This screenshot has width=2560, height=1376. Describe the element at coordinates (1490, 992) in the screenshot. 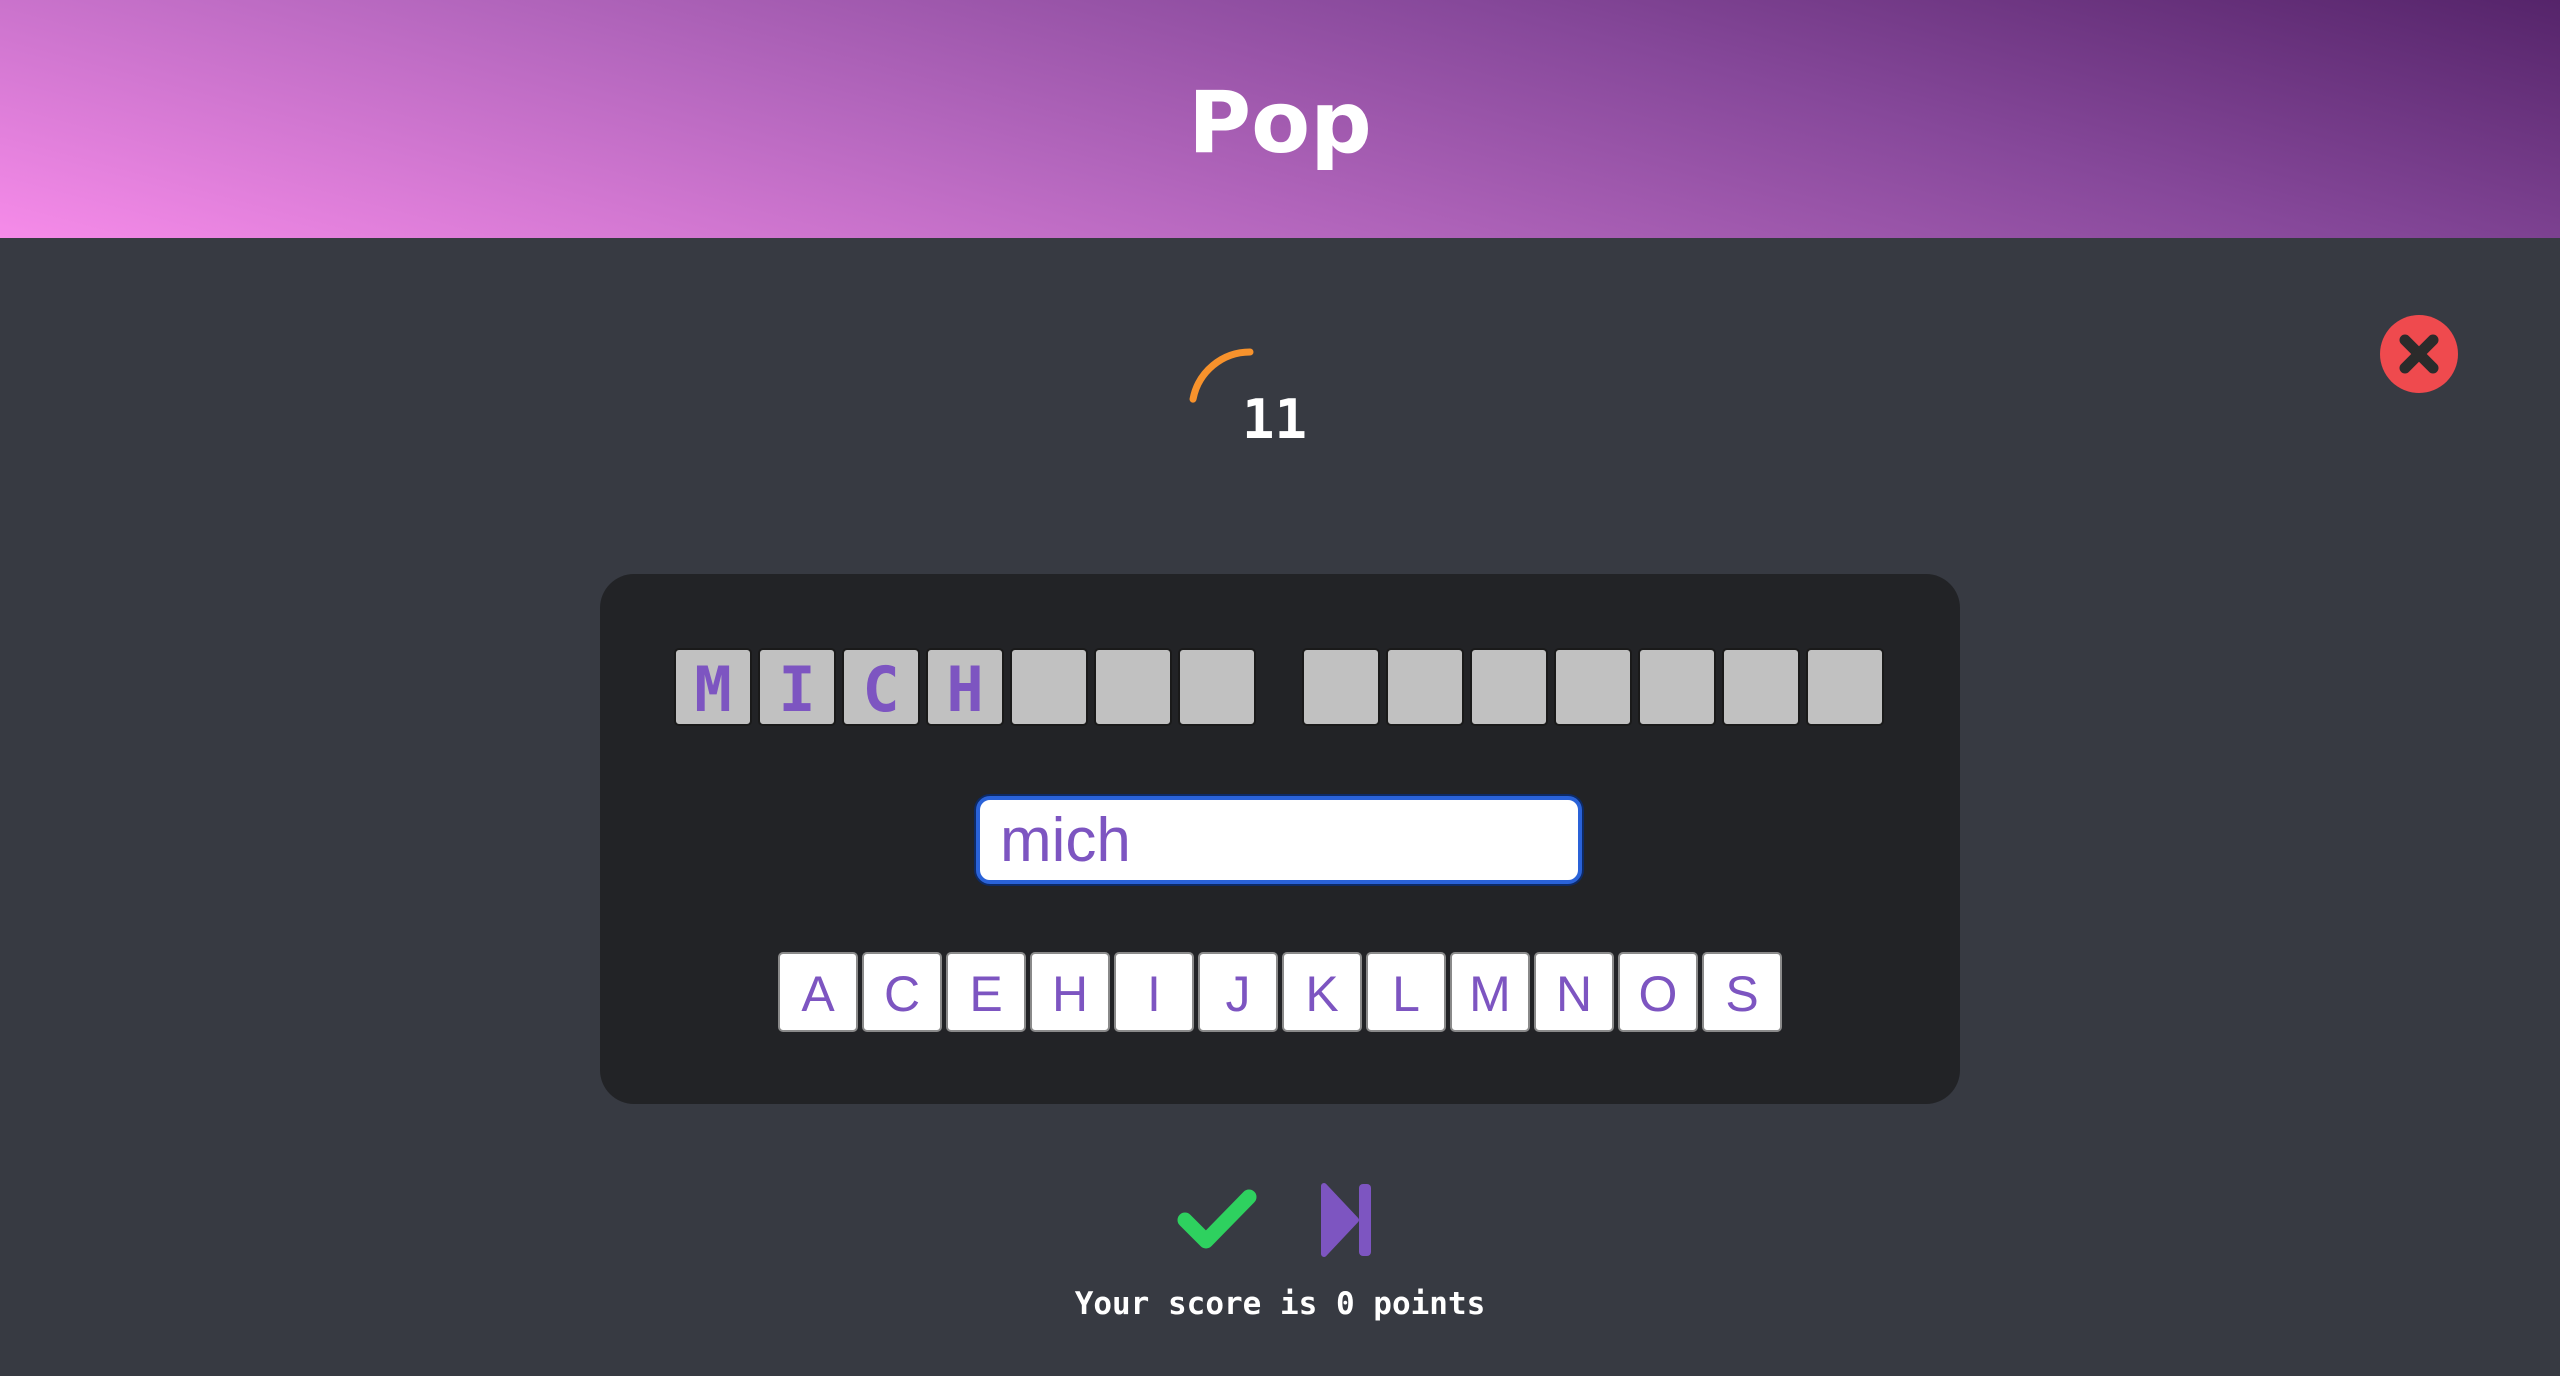

I see `letter-key-m: M` at that location.